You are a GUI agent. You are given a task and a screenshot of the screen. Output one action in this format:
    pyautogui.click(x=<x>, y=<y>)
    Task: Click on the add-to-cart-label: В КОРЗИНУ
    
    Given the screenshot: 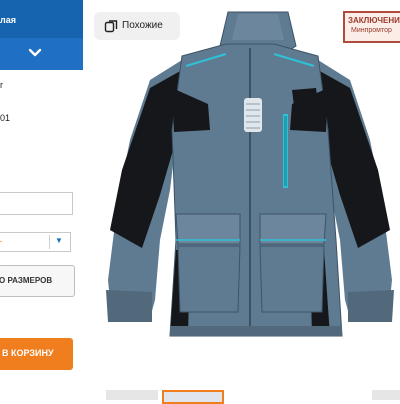 What is the action you would take?
    pyautogui.click(x=28, y=353)
    